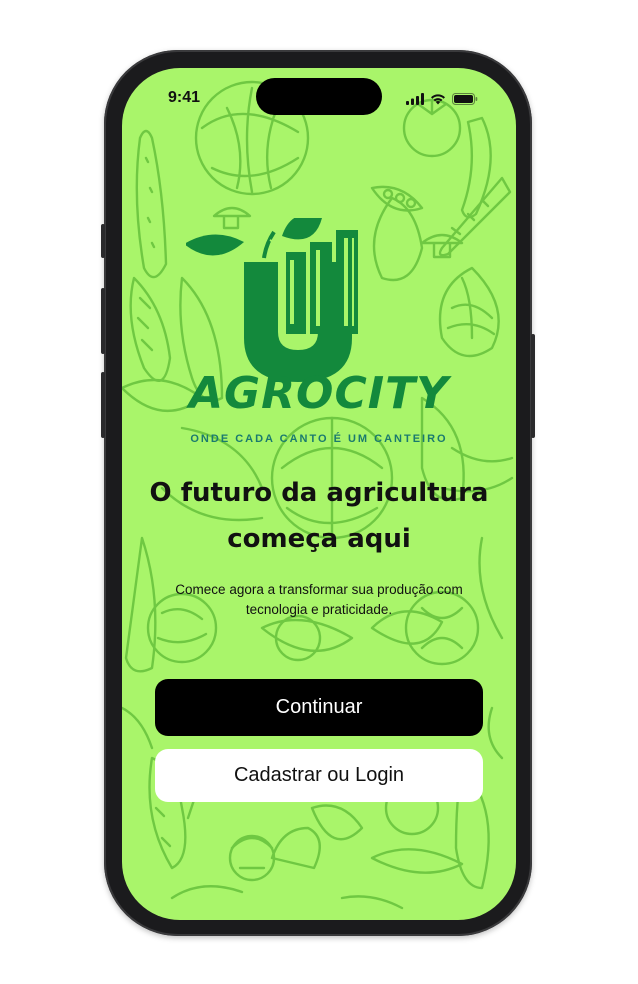 The height and width of the screenshot is (984, 638). Describe the element at coordinates (318, 438) in the screenshot. I see `brand-tagline: ONDE CADA CANTO É UM CANTEIRO` at that location.